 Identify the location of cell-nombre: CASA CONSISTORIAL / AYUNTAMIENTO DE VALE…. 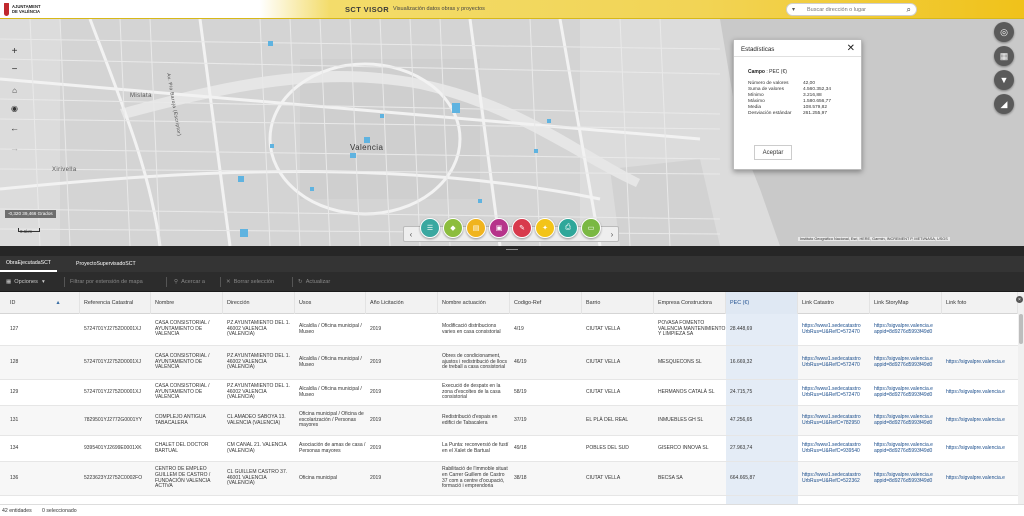
(182, 329).